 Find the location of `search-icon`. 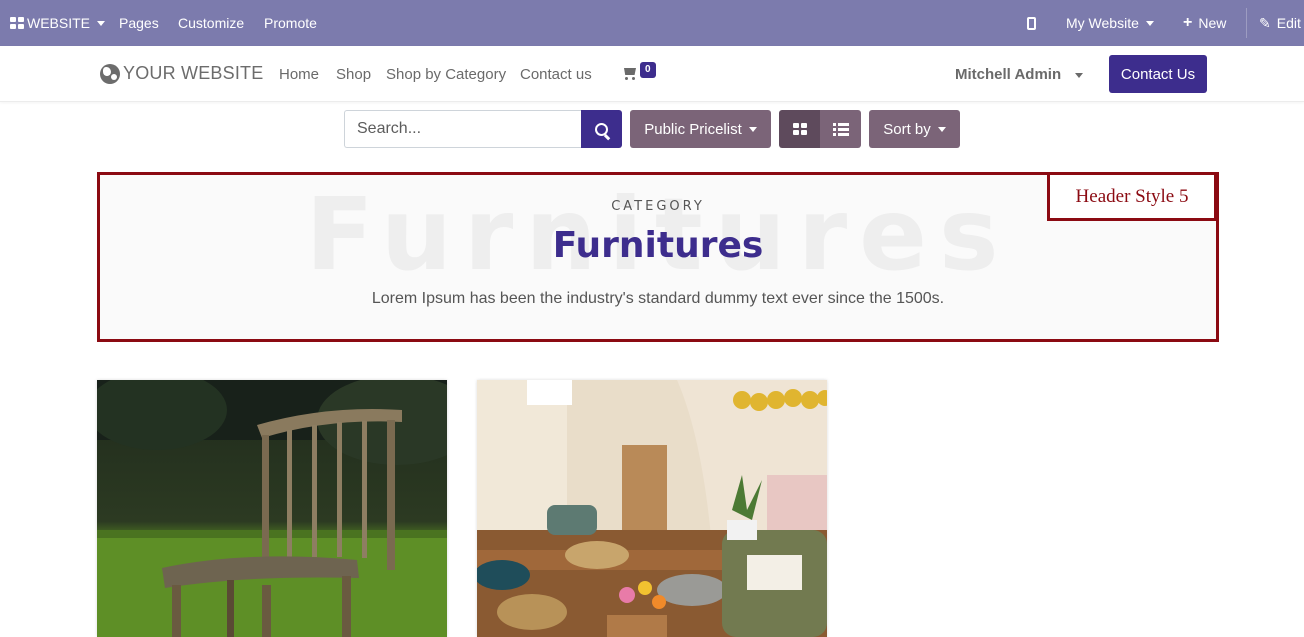

search-icon is located at coordinates (601, 129).